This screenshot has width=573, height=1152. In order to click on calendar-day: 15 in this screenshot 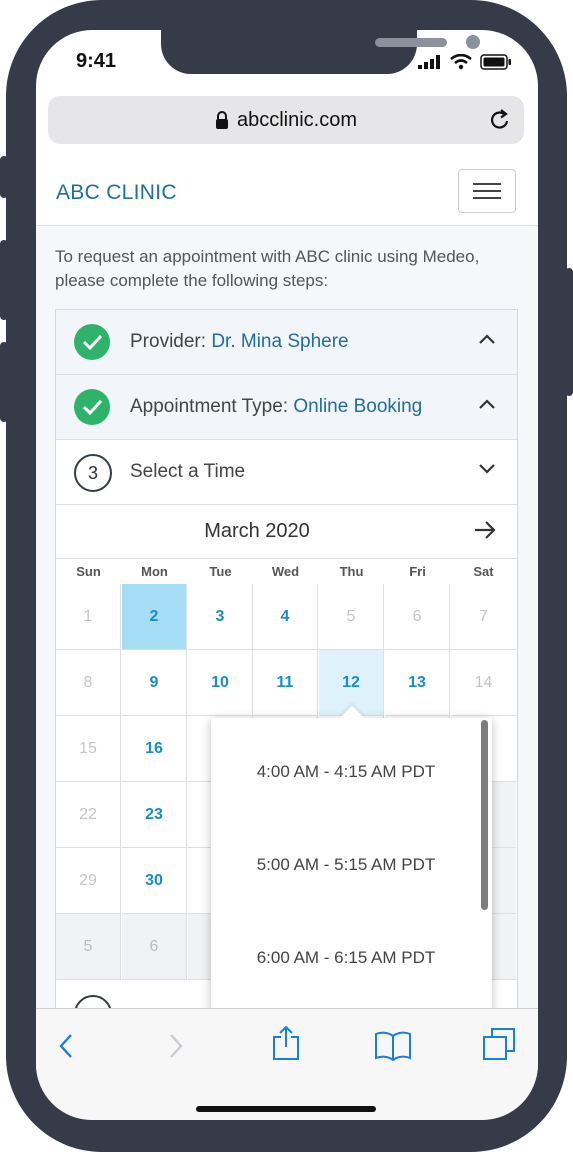, I will do `click(88, 749)`.